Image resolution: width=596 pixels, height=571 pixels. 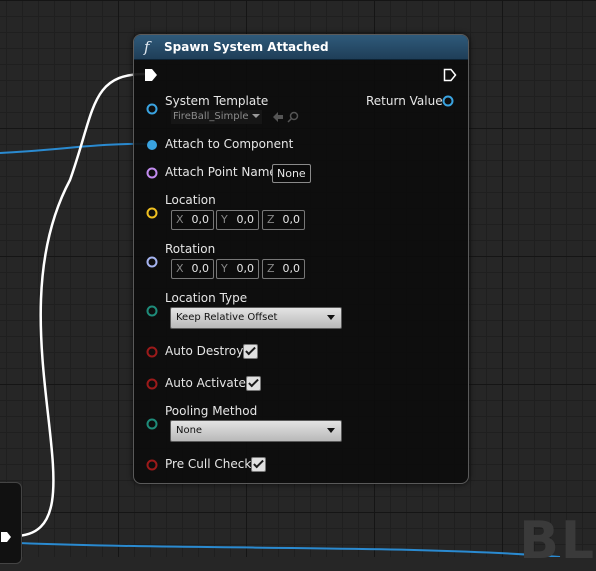 What do you see at coordinates (180, 268) in the screenshot?
I see `rotation-x-axis: X` at bounding box center [180, 268].